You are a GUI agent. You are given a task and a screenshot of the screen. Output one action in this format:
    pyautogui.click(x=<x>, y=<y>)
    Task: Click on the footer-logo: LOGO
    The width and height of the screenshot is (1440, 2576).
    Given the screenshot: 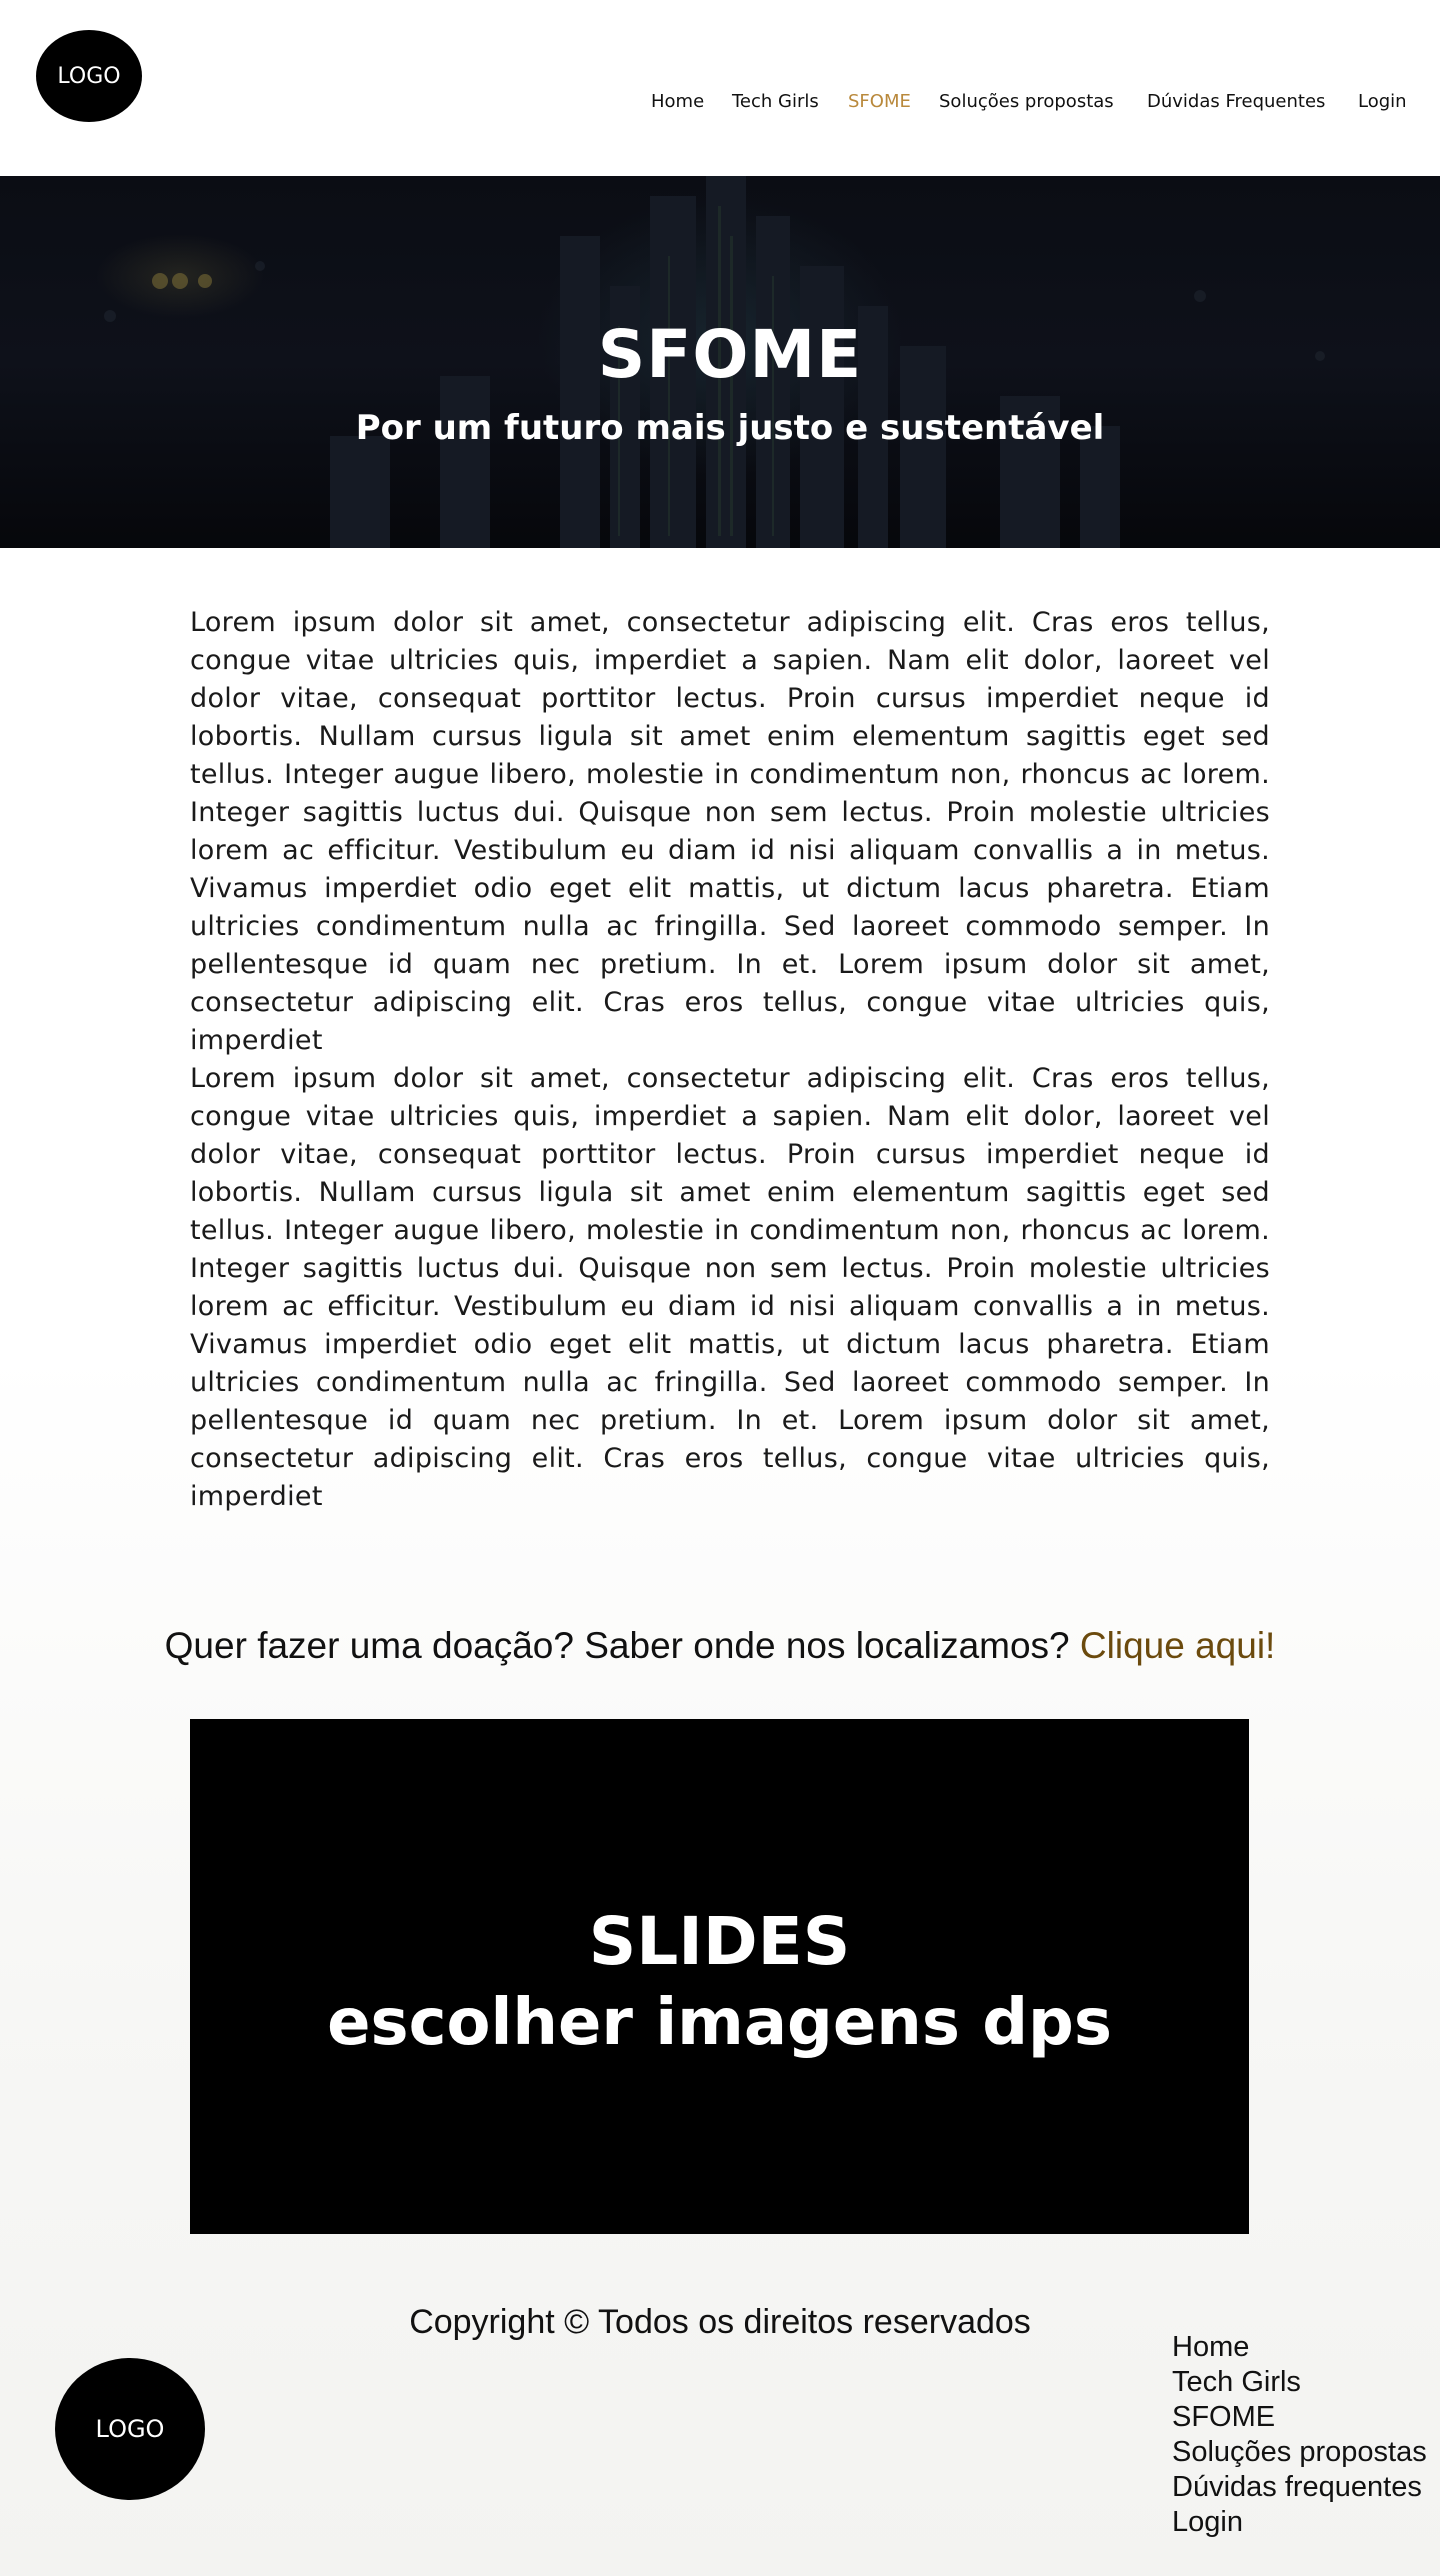 What is the action you would take?
    pyautogui.click(x=130, y=2429)
    